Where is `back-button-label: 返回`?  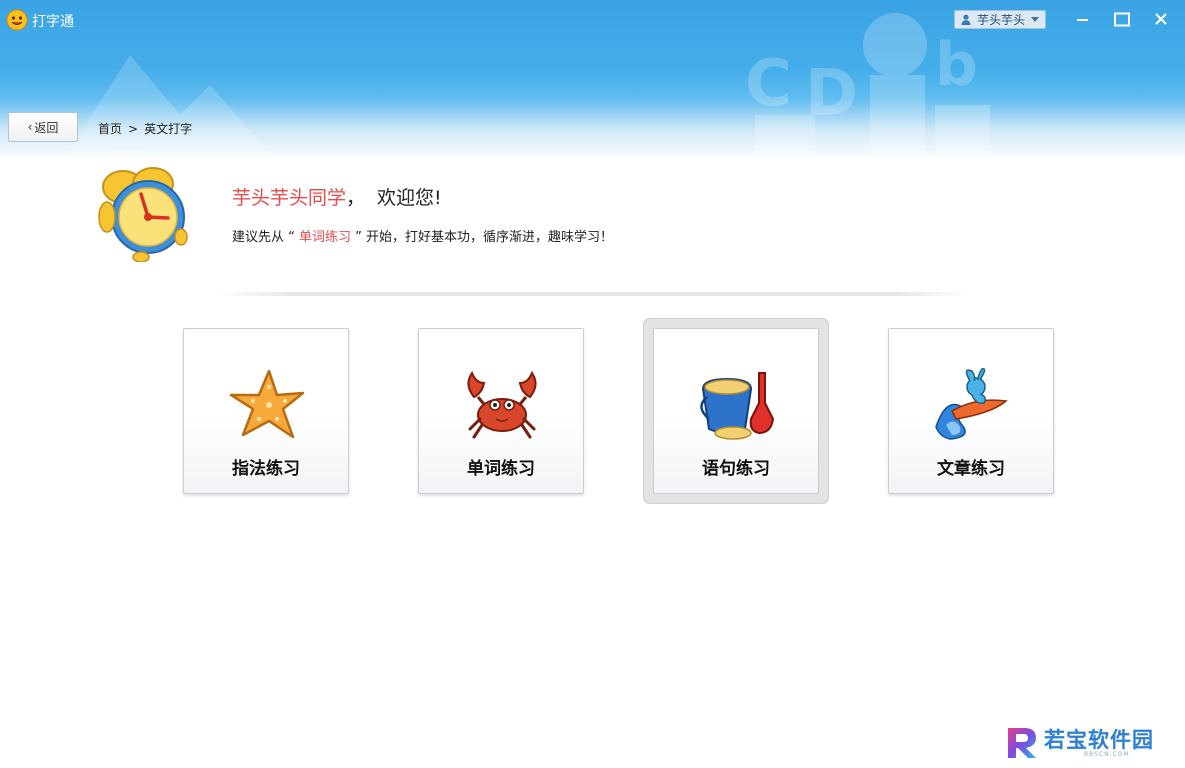
back-button-label: 返回 is located at coordinates (46, 127).